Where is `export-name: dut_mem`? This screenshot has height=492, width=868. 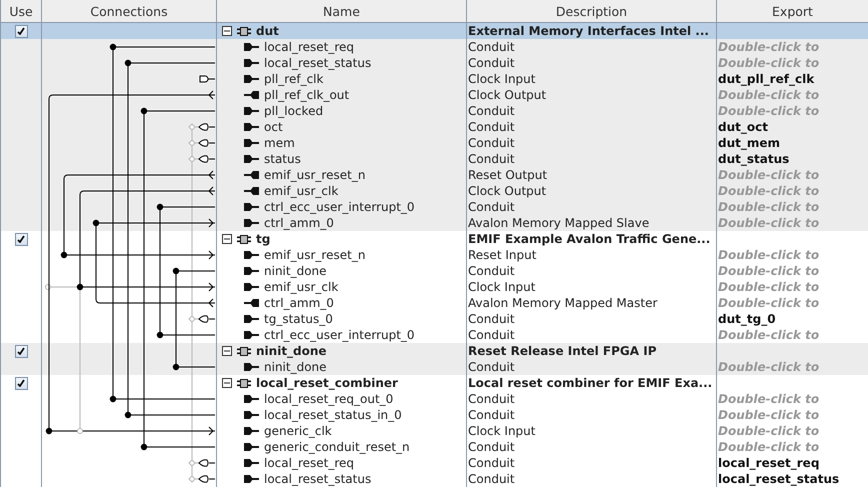
export-name: dut_mem is located at coordinates (748, 143).